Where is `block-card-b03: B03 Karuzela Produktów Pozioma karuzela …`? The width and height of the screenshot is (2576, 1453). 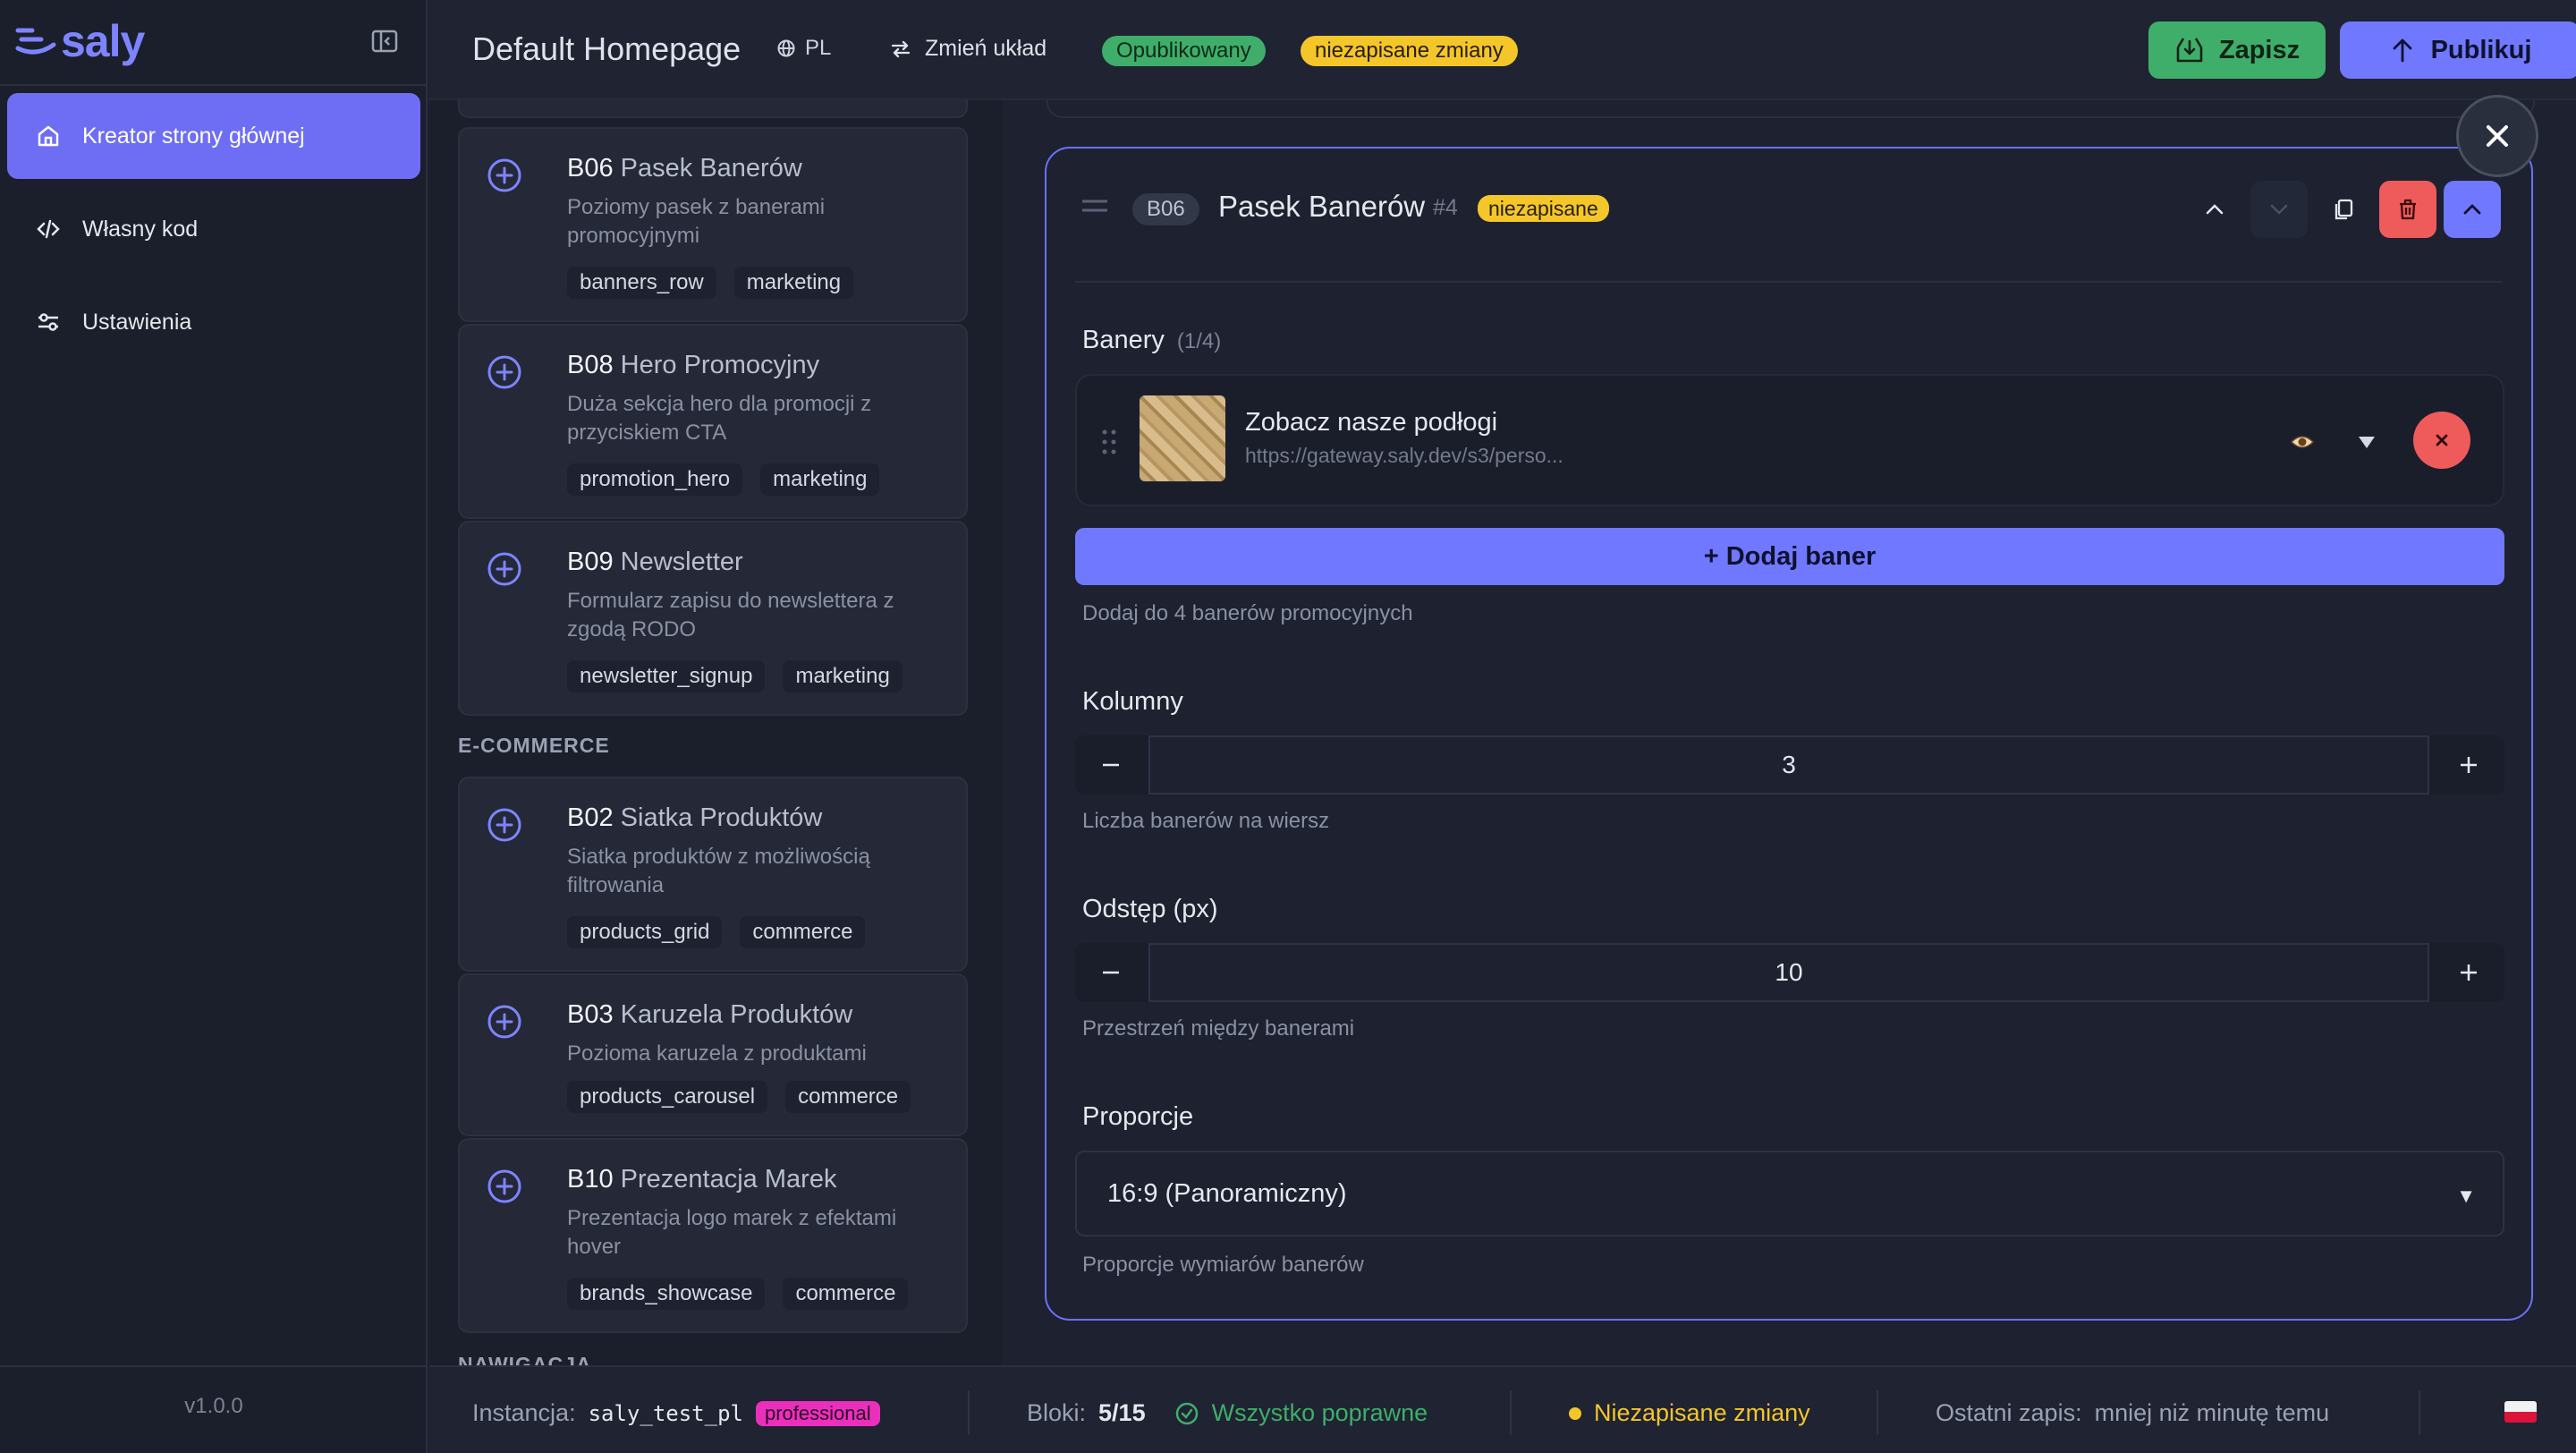
block-card-b03: B03 Karuzela Produktów Pozioma karuzela … is located at coordinates (713, 1054).